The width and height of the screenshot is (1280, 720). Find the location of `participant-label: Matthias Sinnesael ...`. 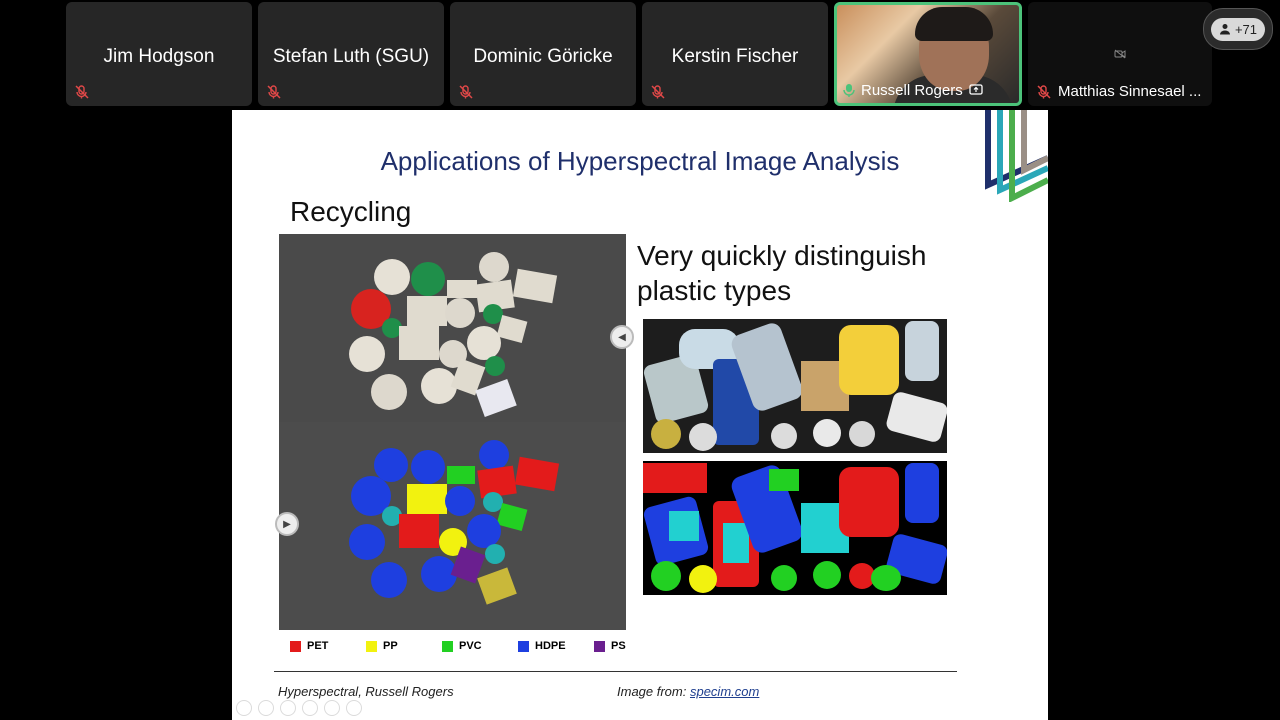

participant-label: Matthias Sinnesael ... is located at coordinates (1118, 91).